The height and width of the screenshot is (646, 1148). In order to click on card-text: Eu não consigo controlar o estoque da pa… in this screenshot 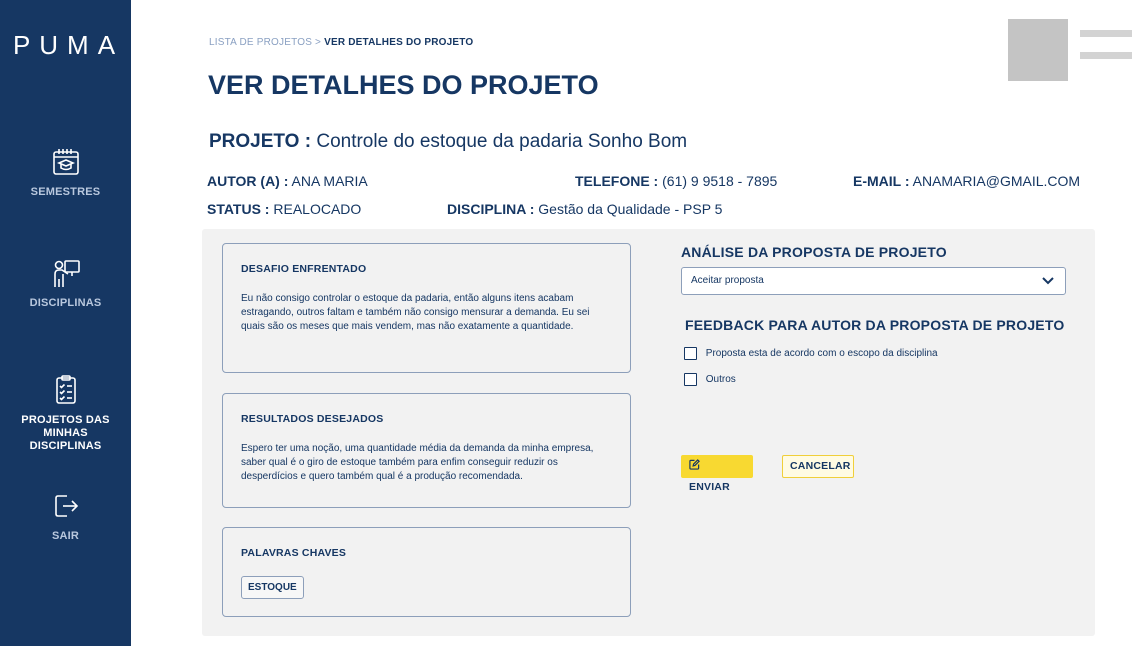, I will do `click(415, 312)`.